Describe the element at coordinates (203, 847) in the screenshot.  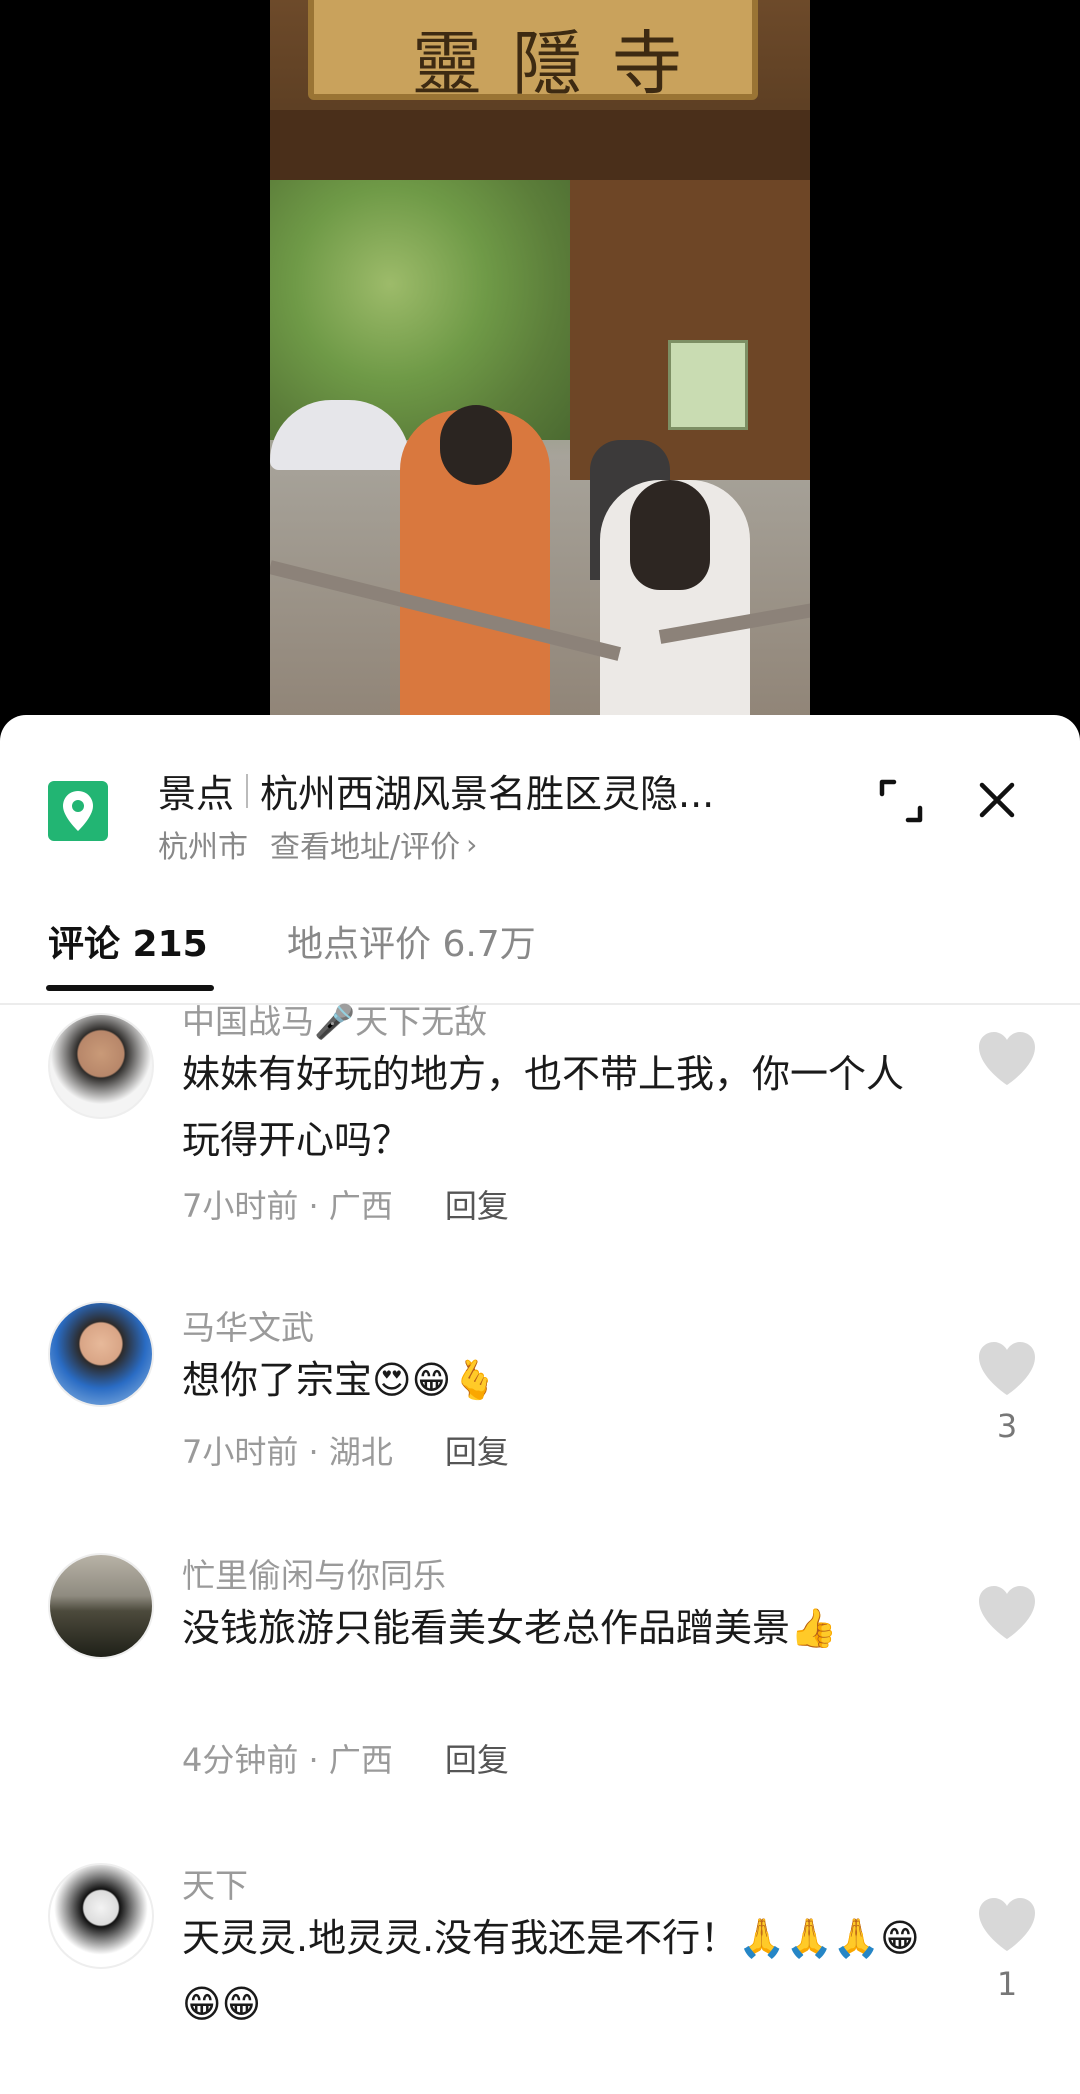
I see `poi-city: 杭州市` at that location.